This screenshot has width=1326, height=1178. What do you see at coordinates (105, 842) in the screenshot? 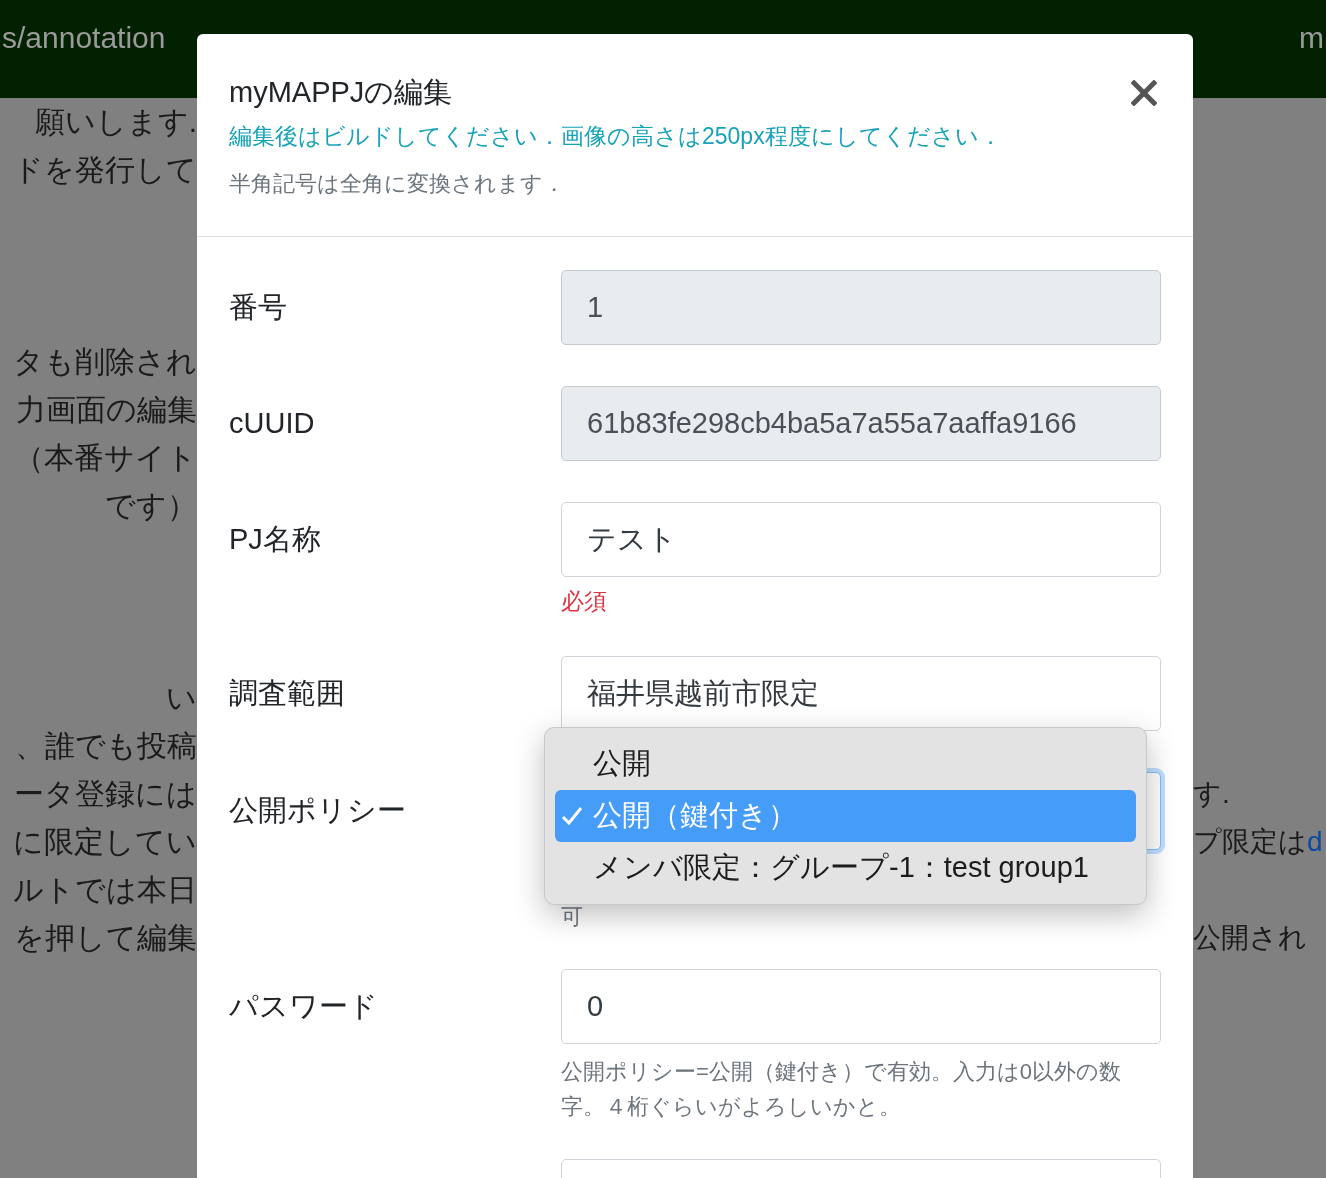
I see `background-text: に限定してい` at bounding box center [105, 842].